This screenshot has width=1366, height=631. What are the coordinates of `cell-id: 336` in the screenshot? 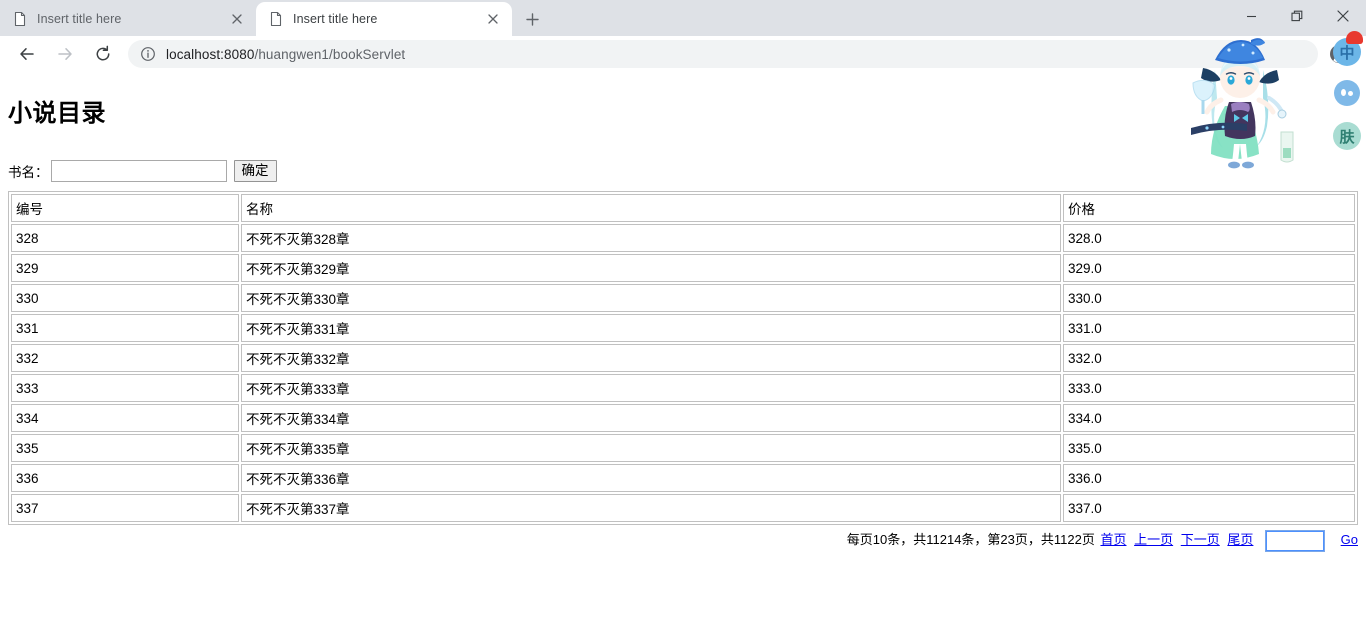 It's located at (125, 478).